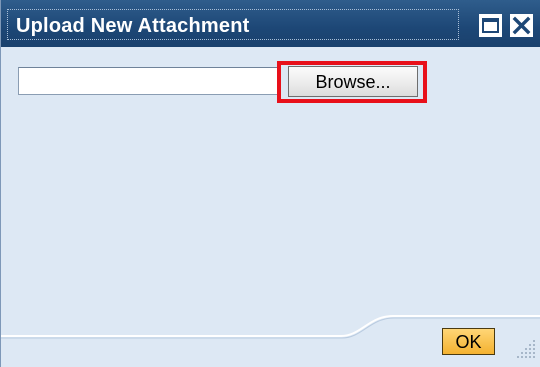  I want to click on close-button, so click(521, 25).